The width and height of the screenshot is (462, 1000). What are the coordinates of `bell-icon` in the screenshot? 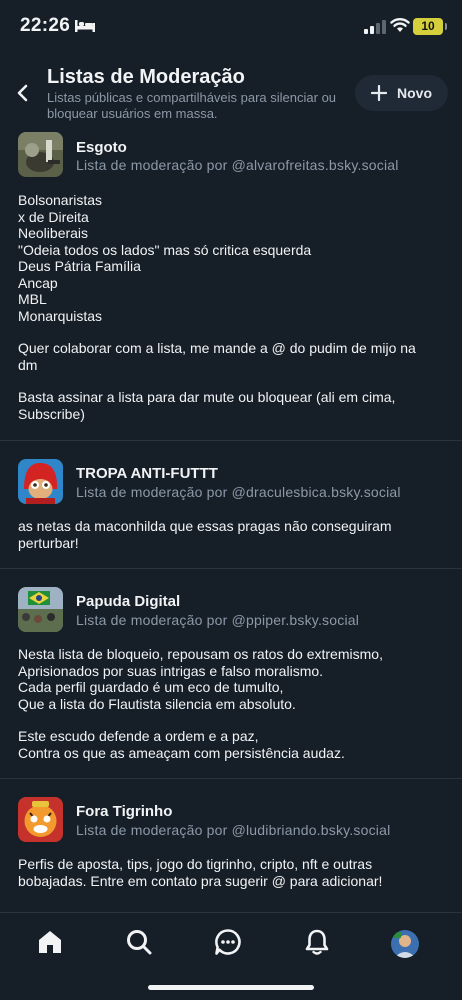 It's located at (317, 942).